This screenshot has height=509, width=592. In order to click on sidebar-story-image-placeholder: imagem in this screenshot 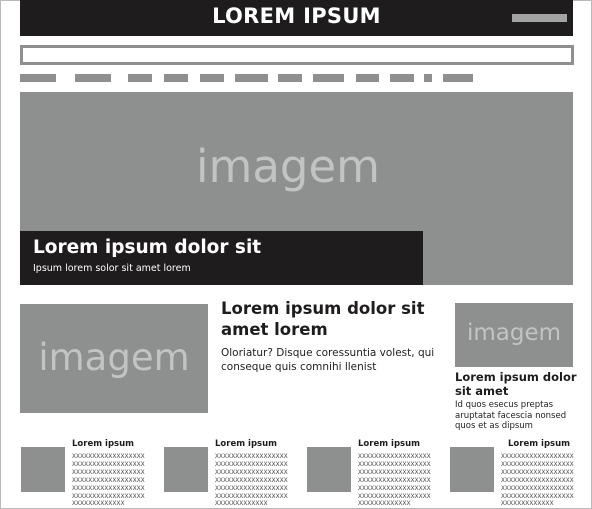, I will do `click(514, 333)`.